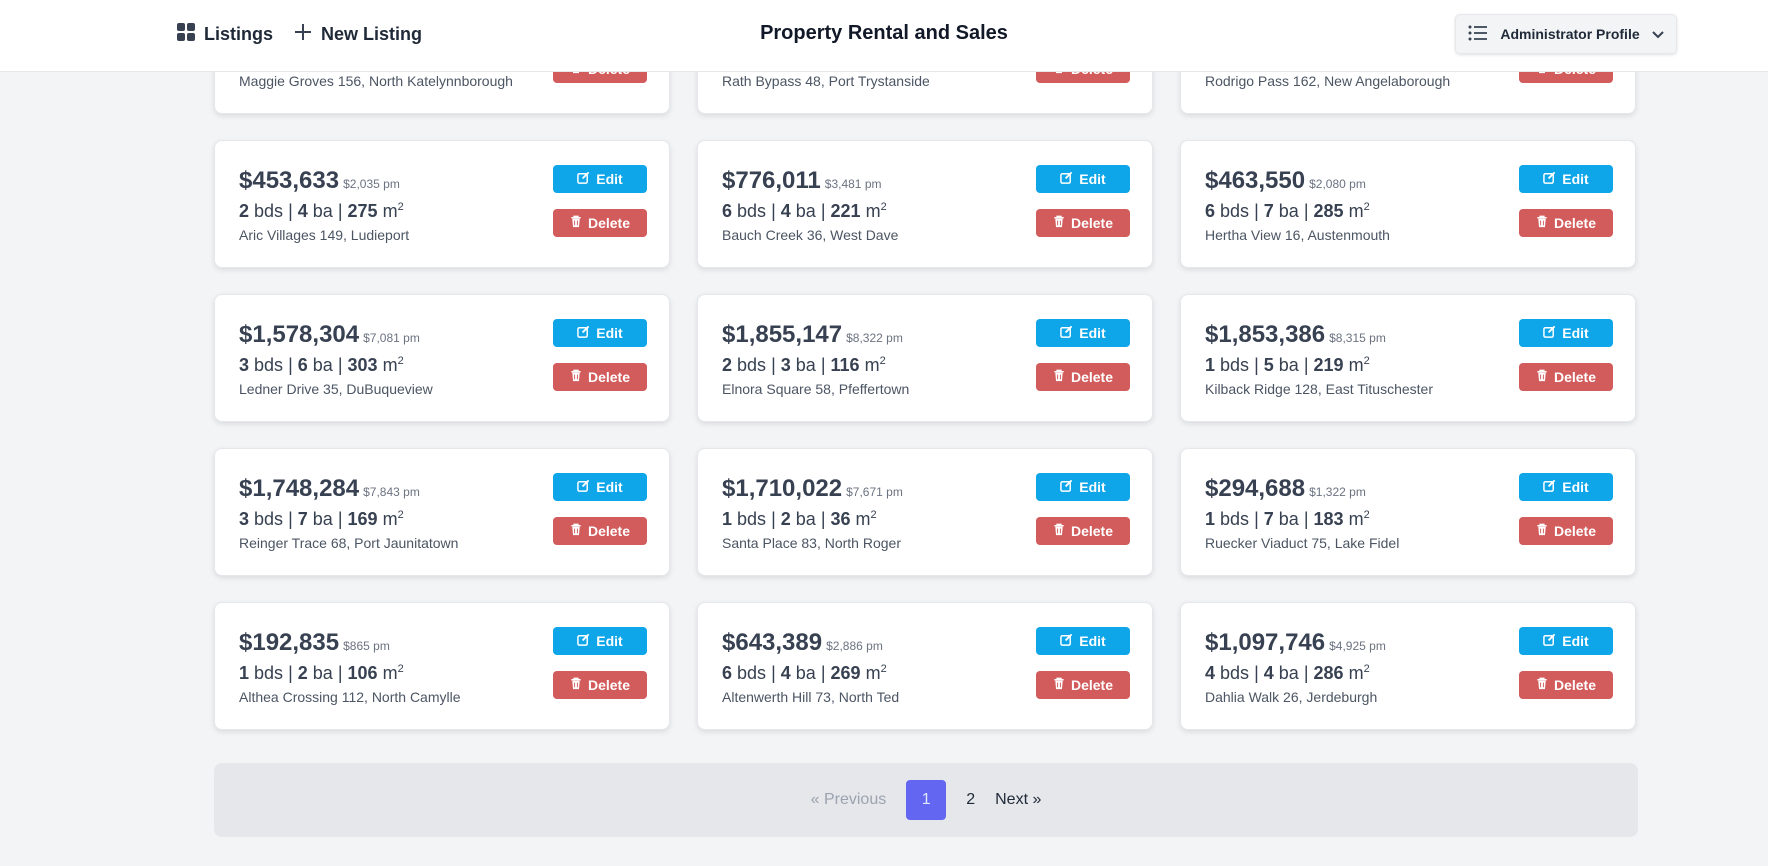 The image size is (1768, 866). Describe the element at coordinates (1337, 492) in the screenshot. I see `listing-monthly-rent: $1,322 pm` at that location.